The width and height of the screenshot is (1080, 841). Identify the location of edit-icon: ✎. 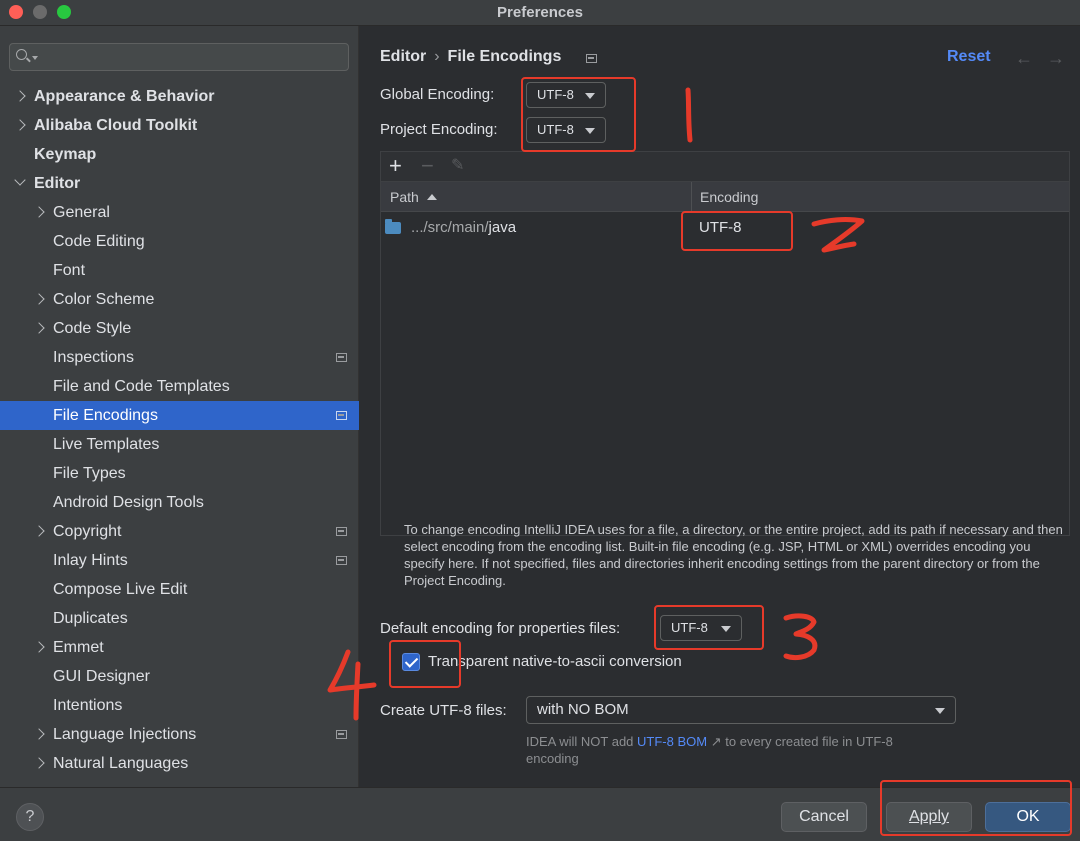
(457, 166).